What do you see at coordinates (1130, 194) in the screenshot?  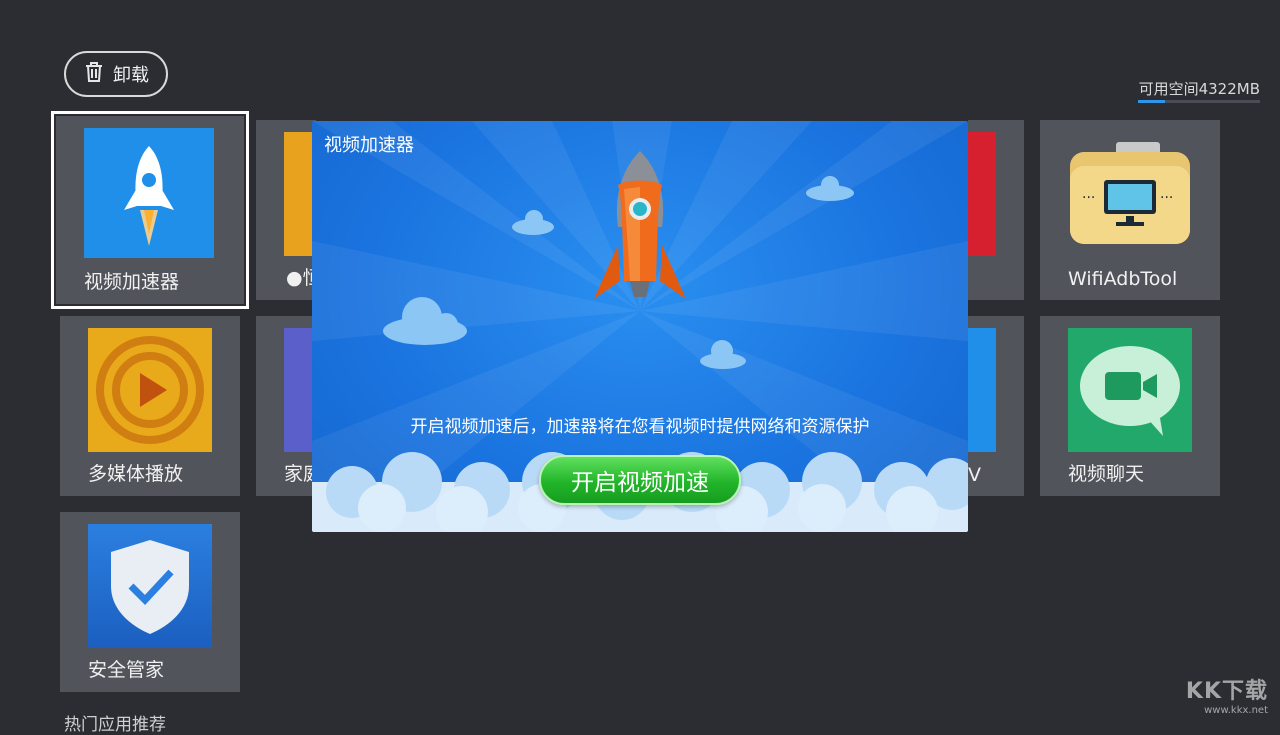 I see `folder-tv-icon: ··· ···` at bounding box center [1130, 194].